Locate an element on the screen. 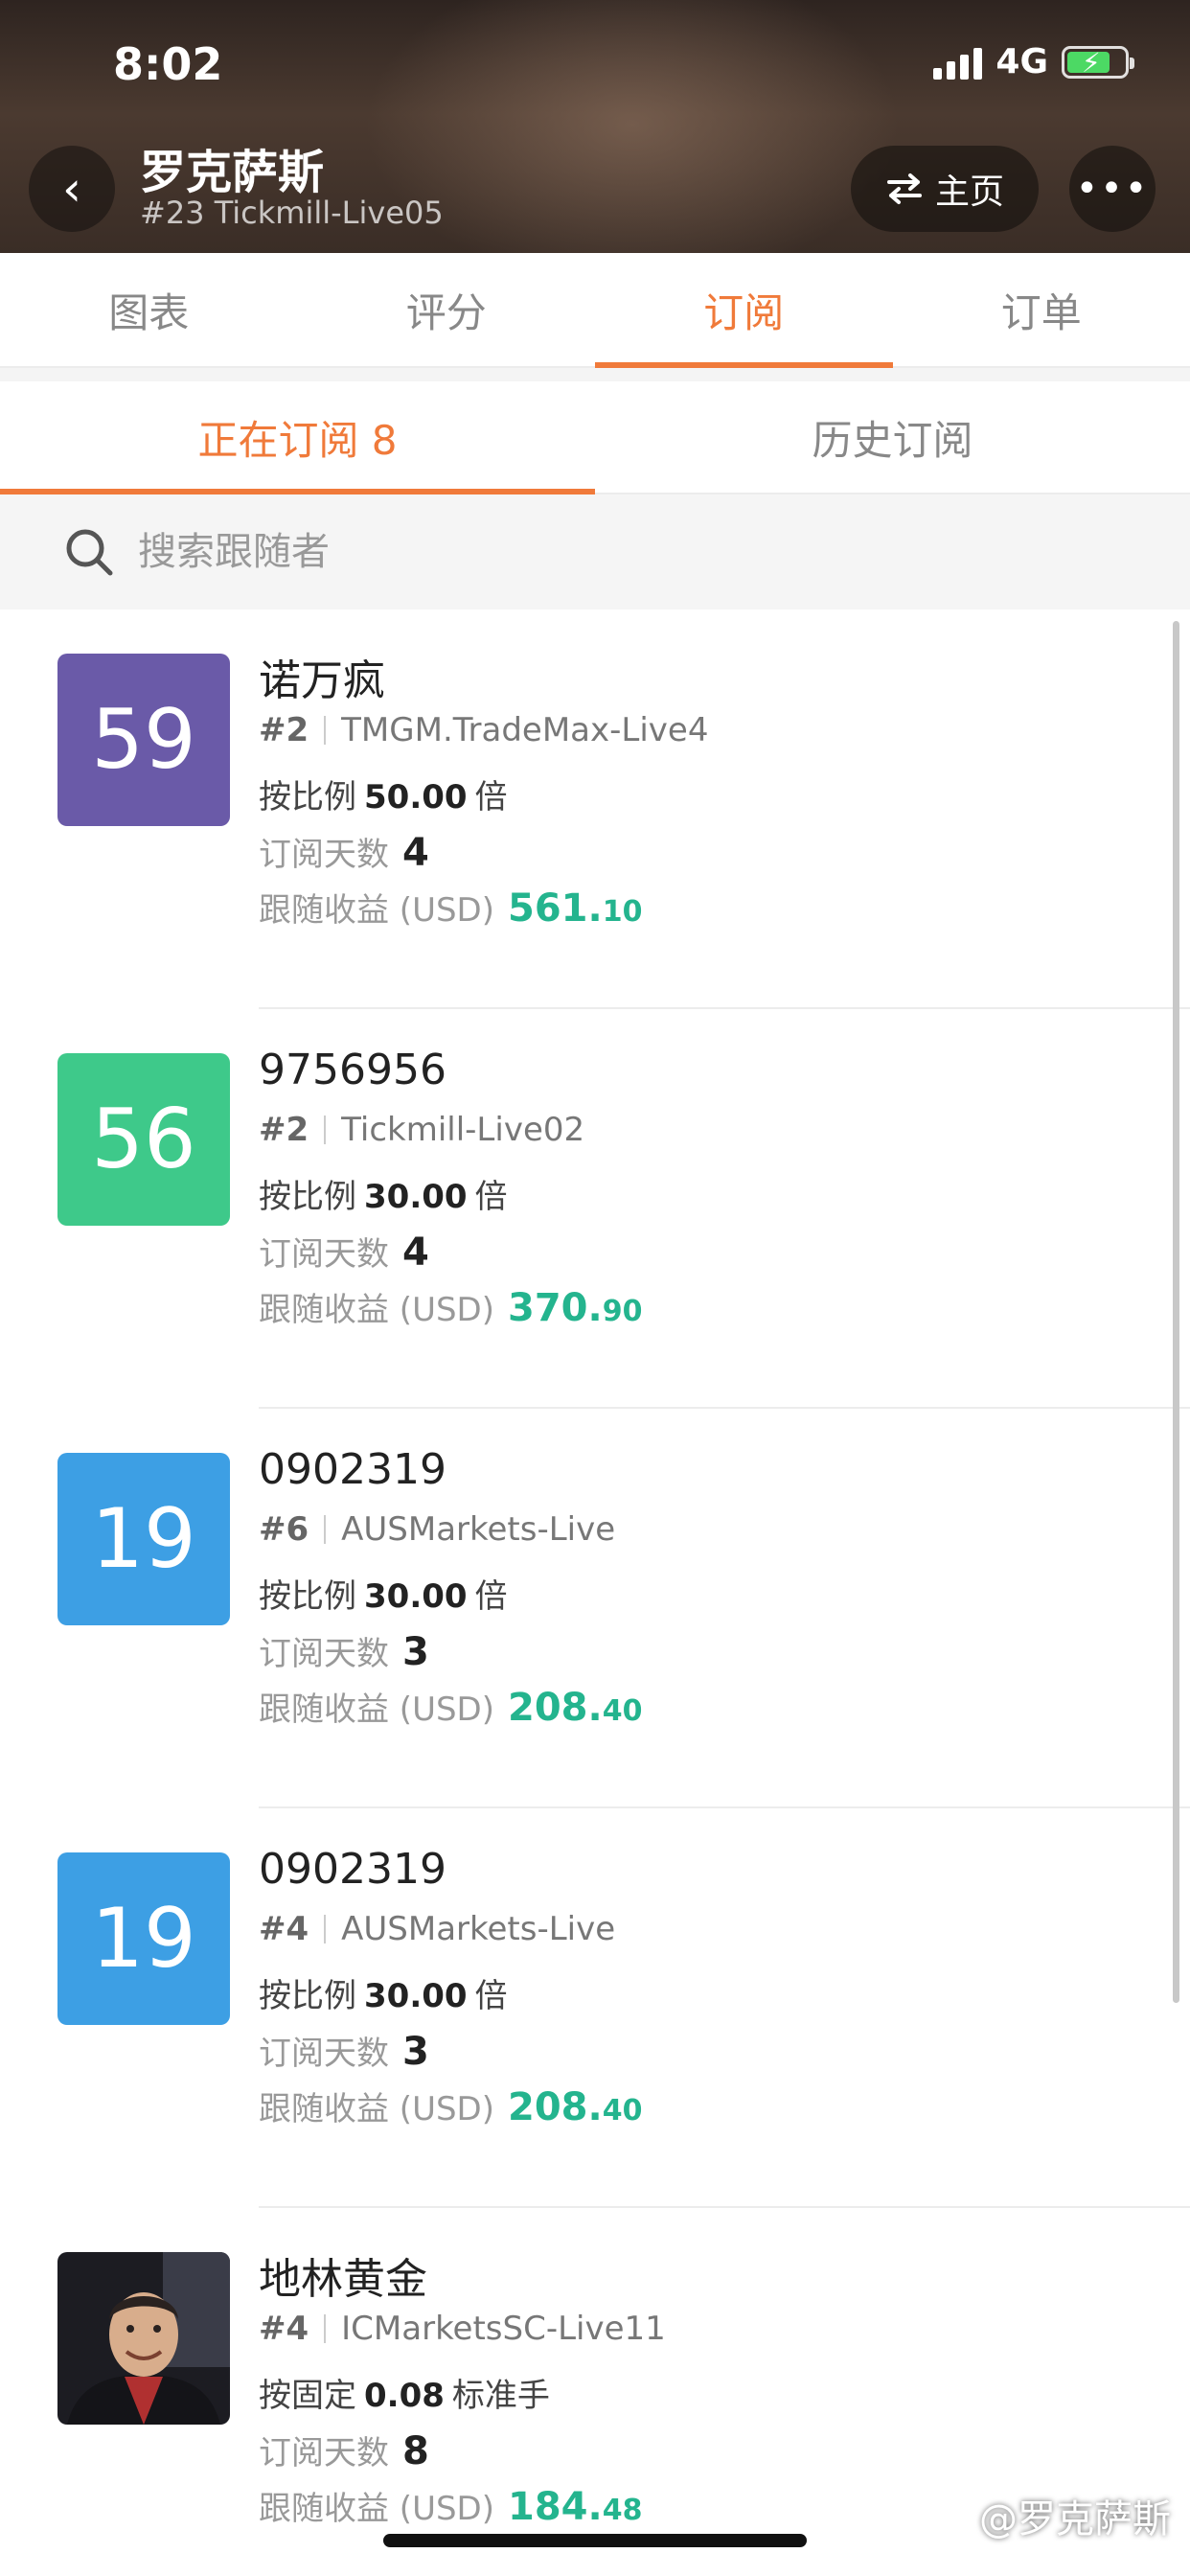 This screenshot has height=2576, width=1190. follow-profit: 跟随收益 (USD) 561.10 is located at coordinates (451, 907).